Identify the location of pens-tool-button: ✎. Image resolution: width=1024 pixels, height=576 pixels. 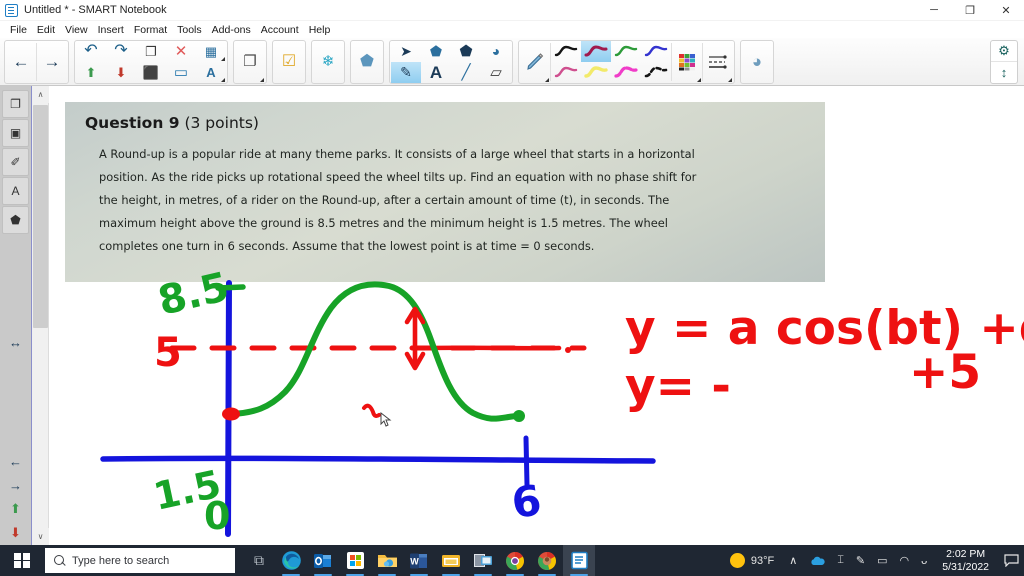
(406, 72).